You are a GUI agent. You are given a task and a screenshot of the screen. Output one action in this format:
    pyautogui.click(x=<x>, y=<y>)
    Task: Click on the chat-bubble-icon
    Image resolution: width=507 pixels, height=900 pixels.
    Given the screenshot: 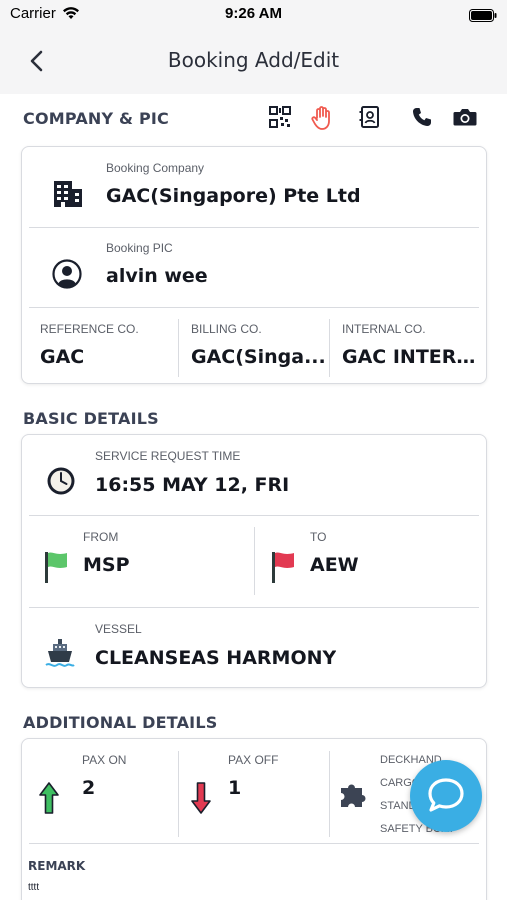 What is the action you would take?
    pyautogui.click(x=446, y=795)
    